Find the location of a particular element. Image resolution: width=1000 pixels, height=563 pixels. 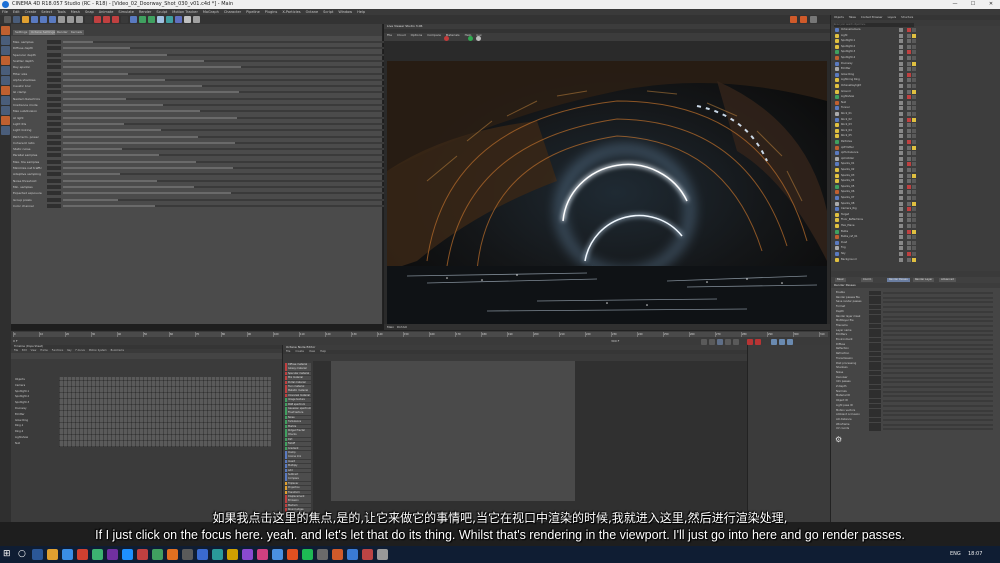

object-row: Glow Ring is located at coordinates (916, 74).